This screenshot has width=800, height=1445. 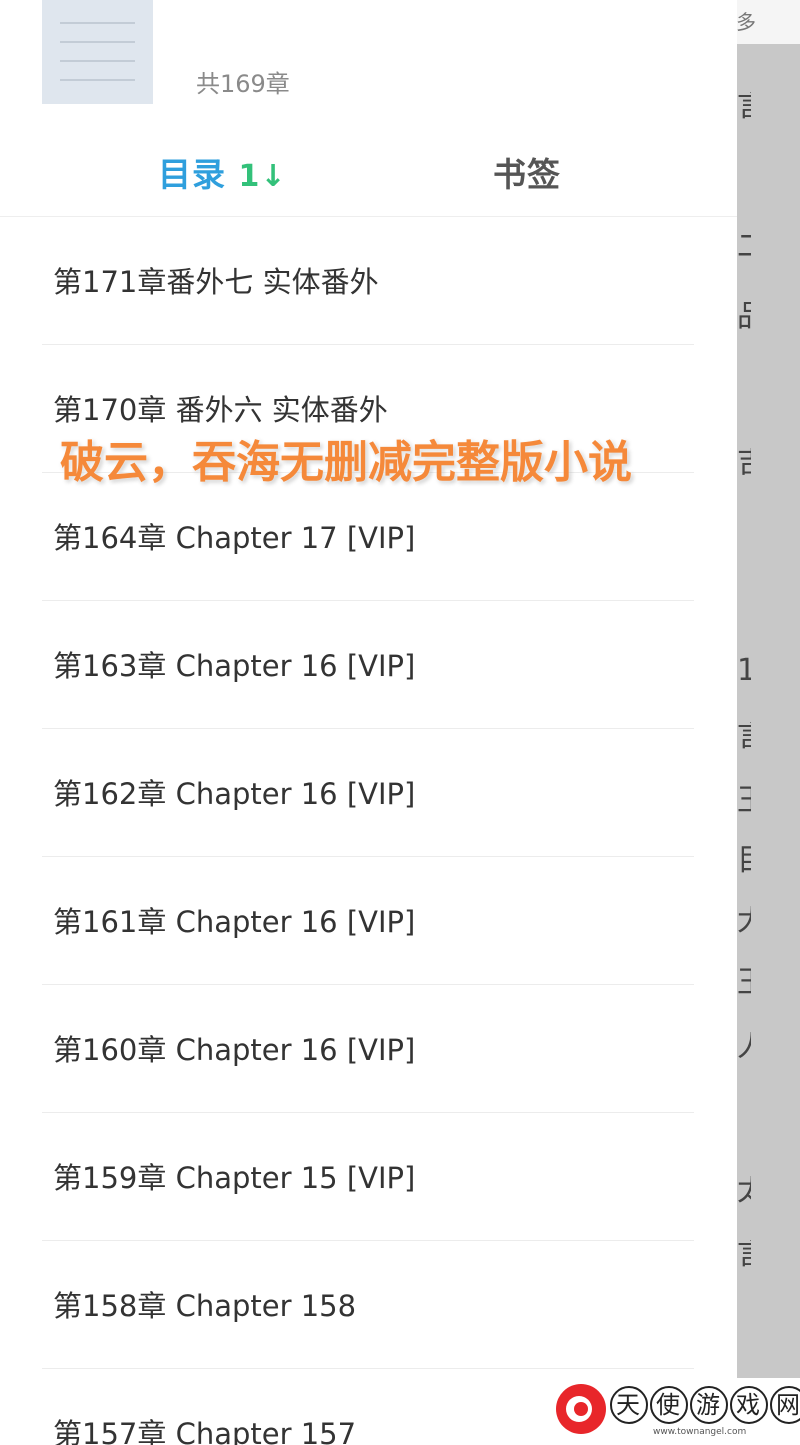 What do you see at coordinates (744, 1191) in the screenshot?
I see `reader-glyph: 太` at bounding box center [744, 1191].